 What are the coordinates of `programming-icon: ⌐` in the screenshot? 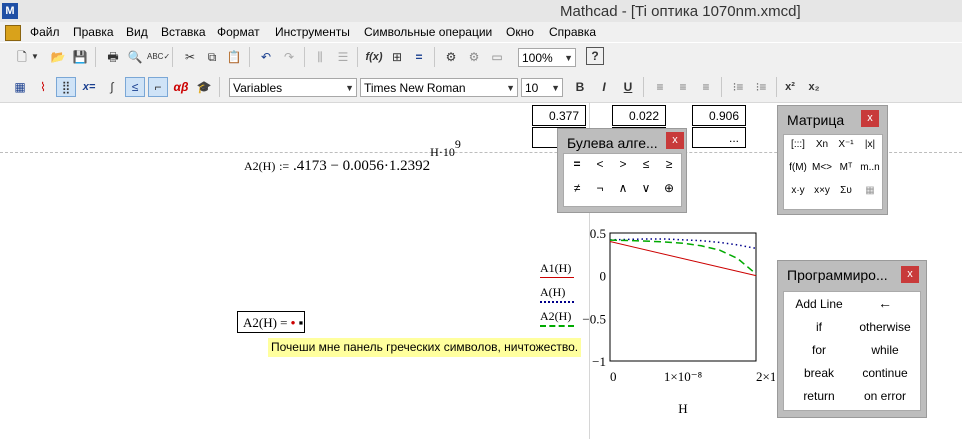 It's located at (158, 87).